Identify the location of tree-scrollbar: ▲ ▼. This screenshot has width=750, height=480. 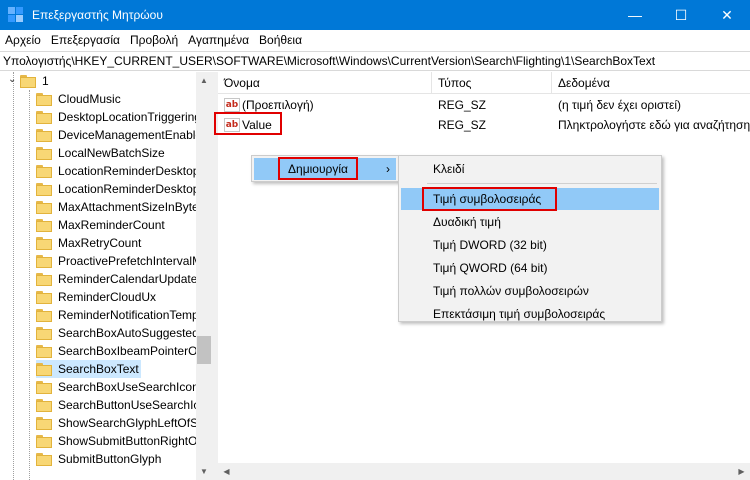
(204, 276).